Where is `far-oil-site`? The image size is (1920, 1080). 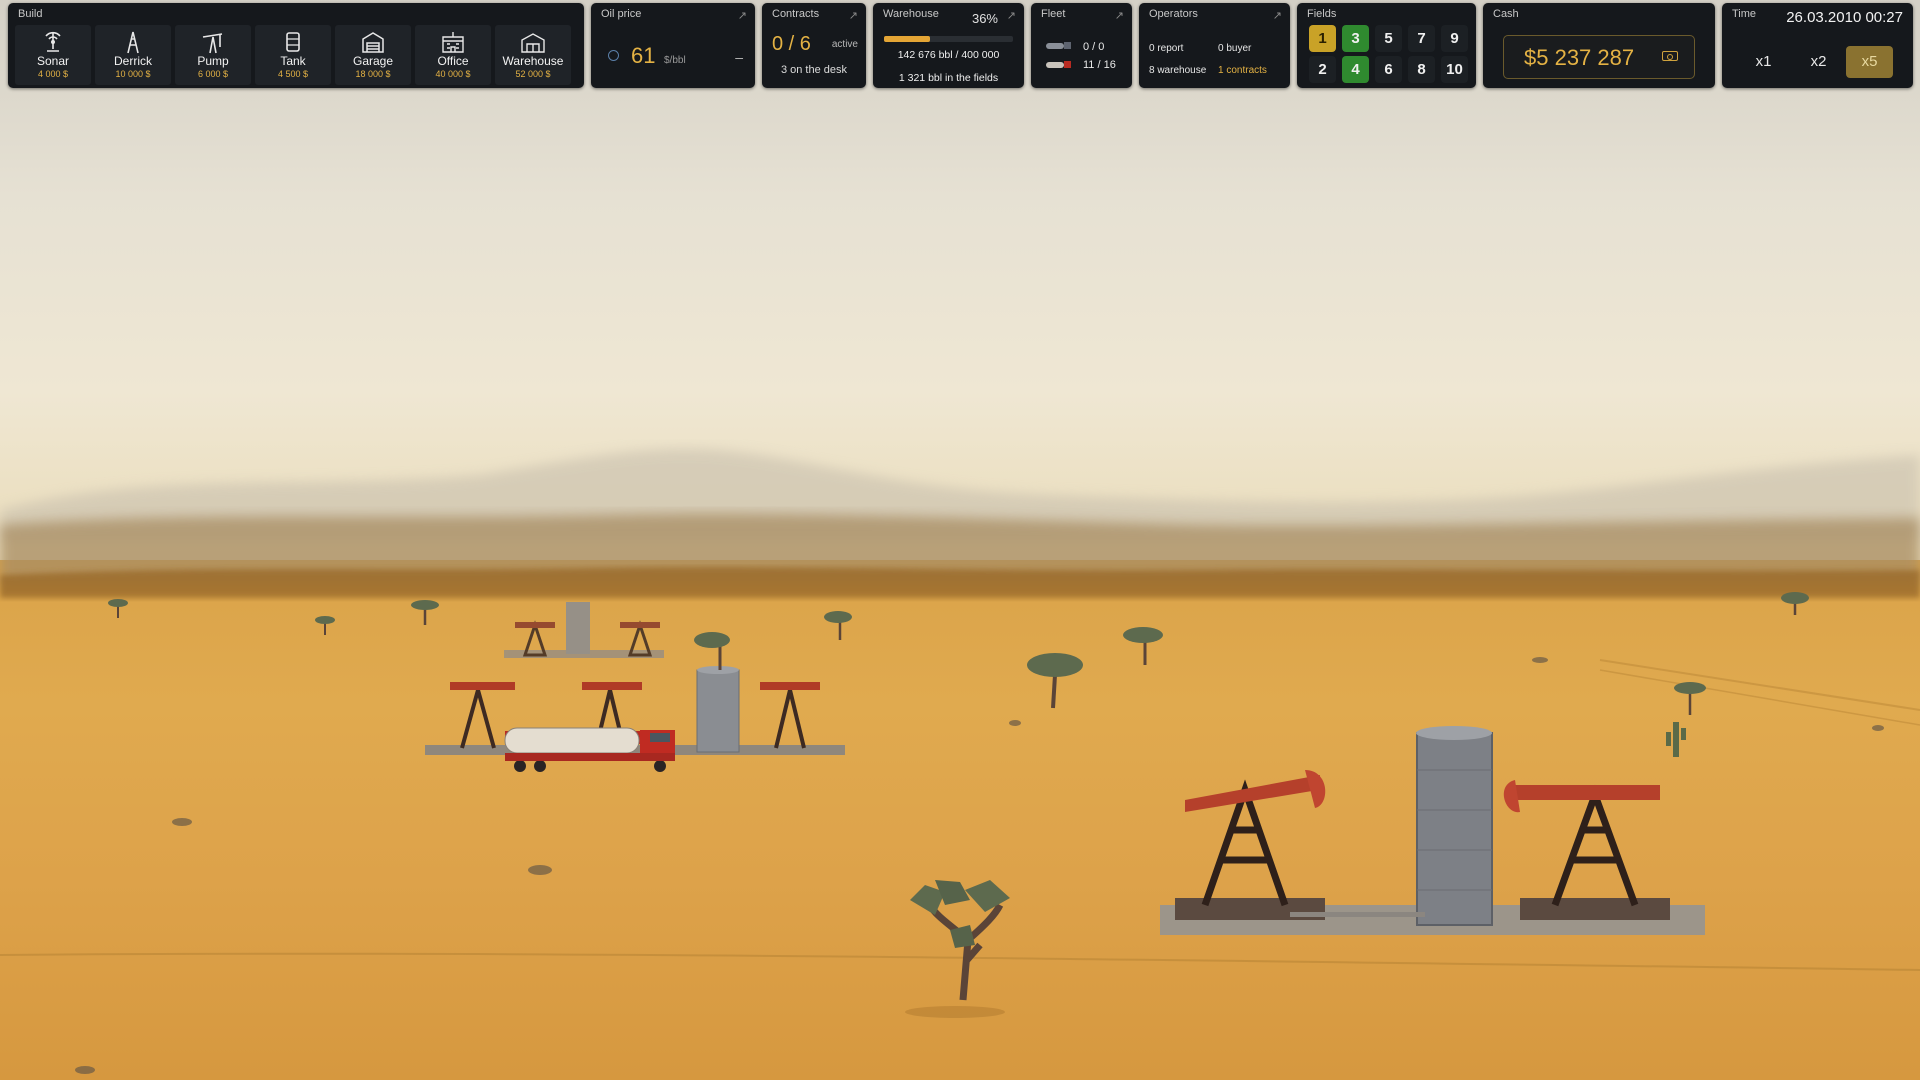 far-oil-site is located at coordinates (584, 630).